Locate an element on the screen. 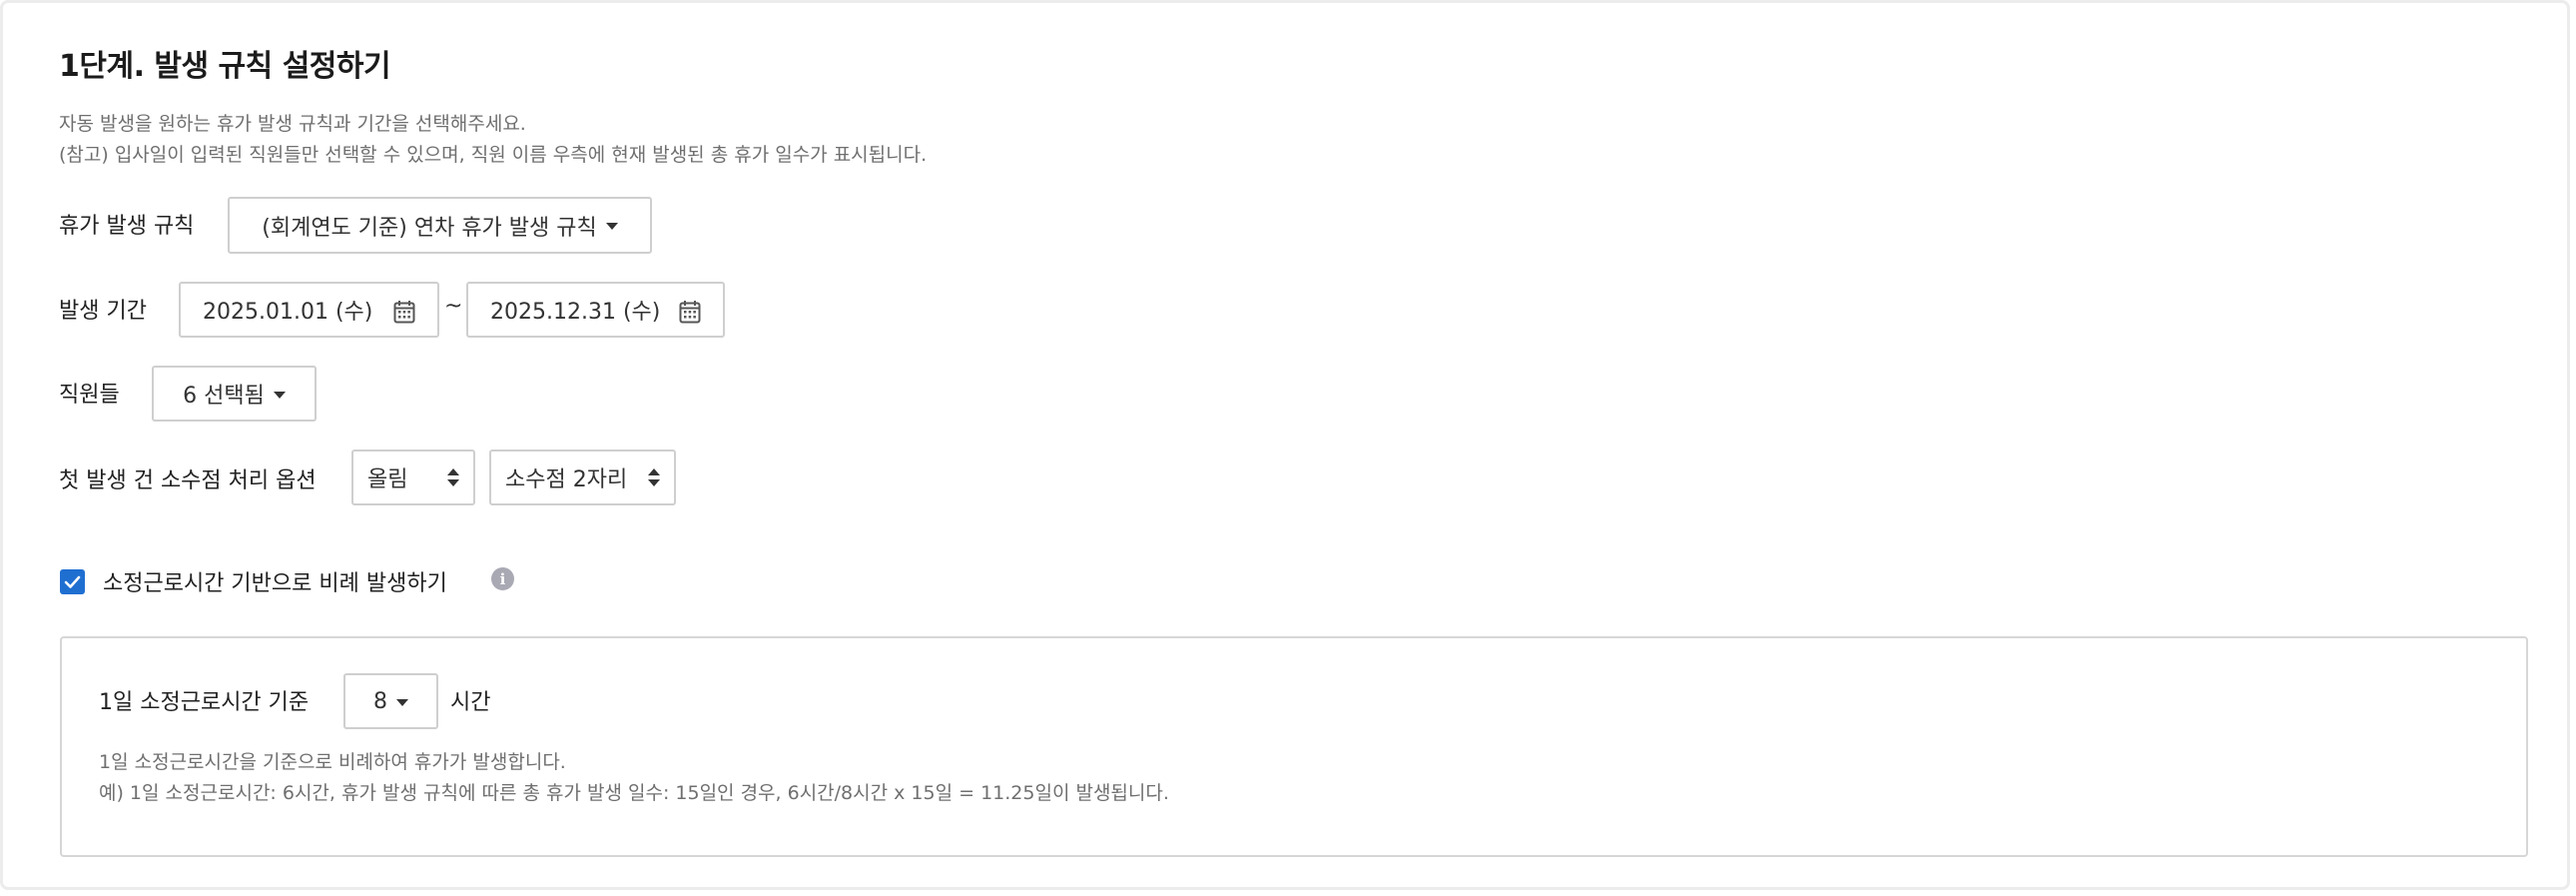 This screenshot has height=896, width=2576. proportional-label: 소정근로시간 기반으로 비례 발생하기 is located at coordinates (275, 581).